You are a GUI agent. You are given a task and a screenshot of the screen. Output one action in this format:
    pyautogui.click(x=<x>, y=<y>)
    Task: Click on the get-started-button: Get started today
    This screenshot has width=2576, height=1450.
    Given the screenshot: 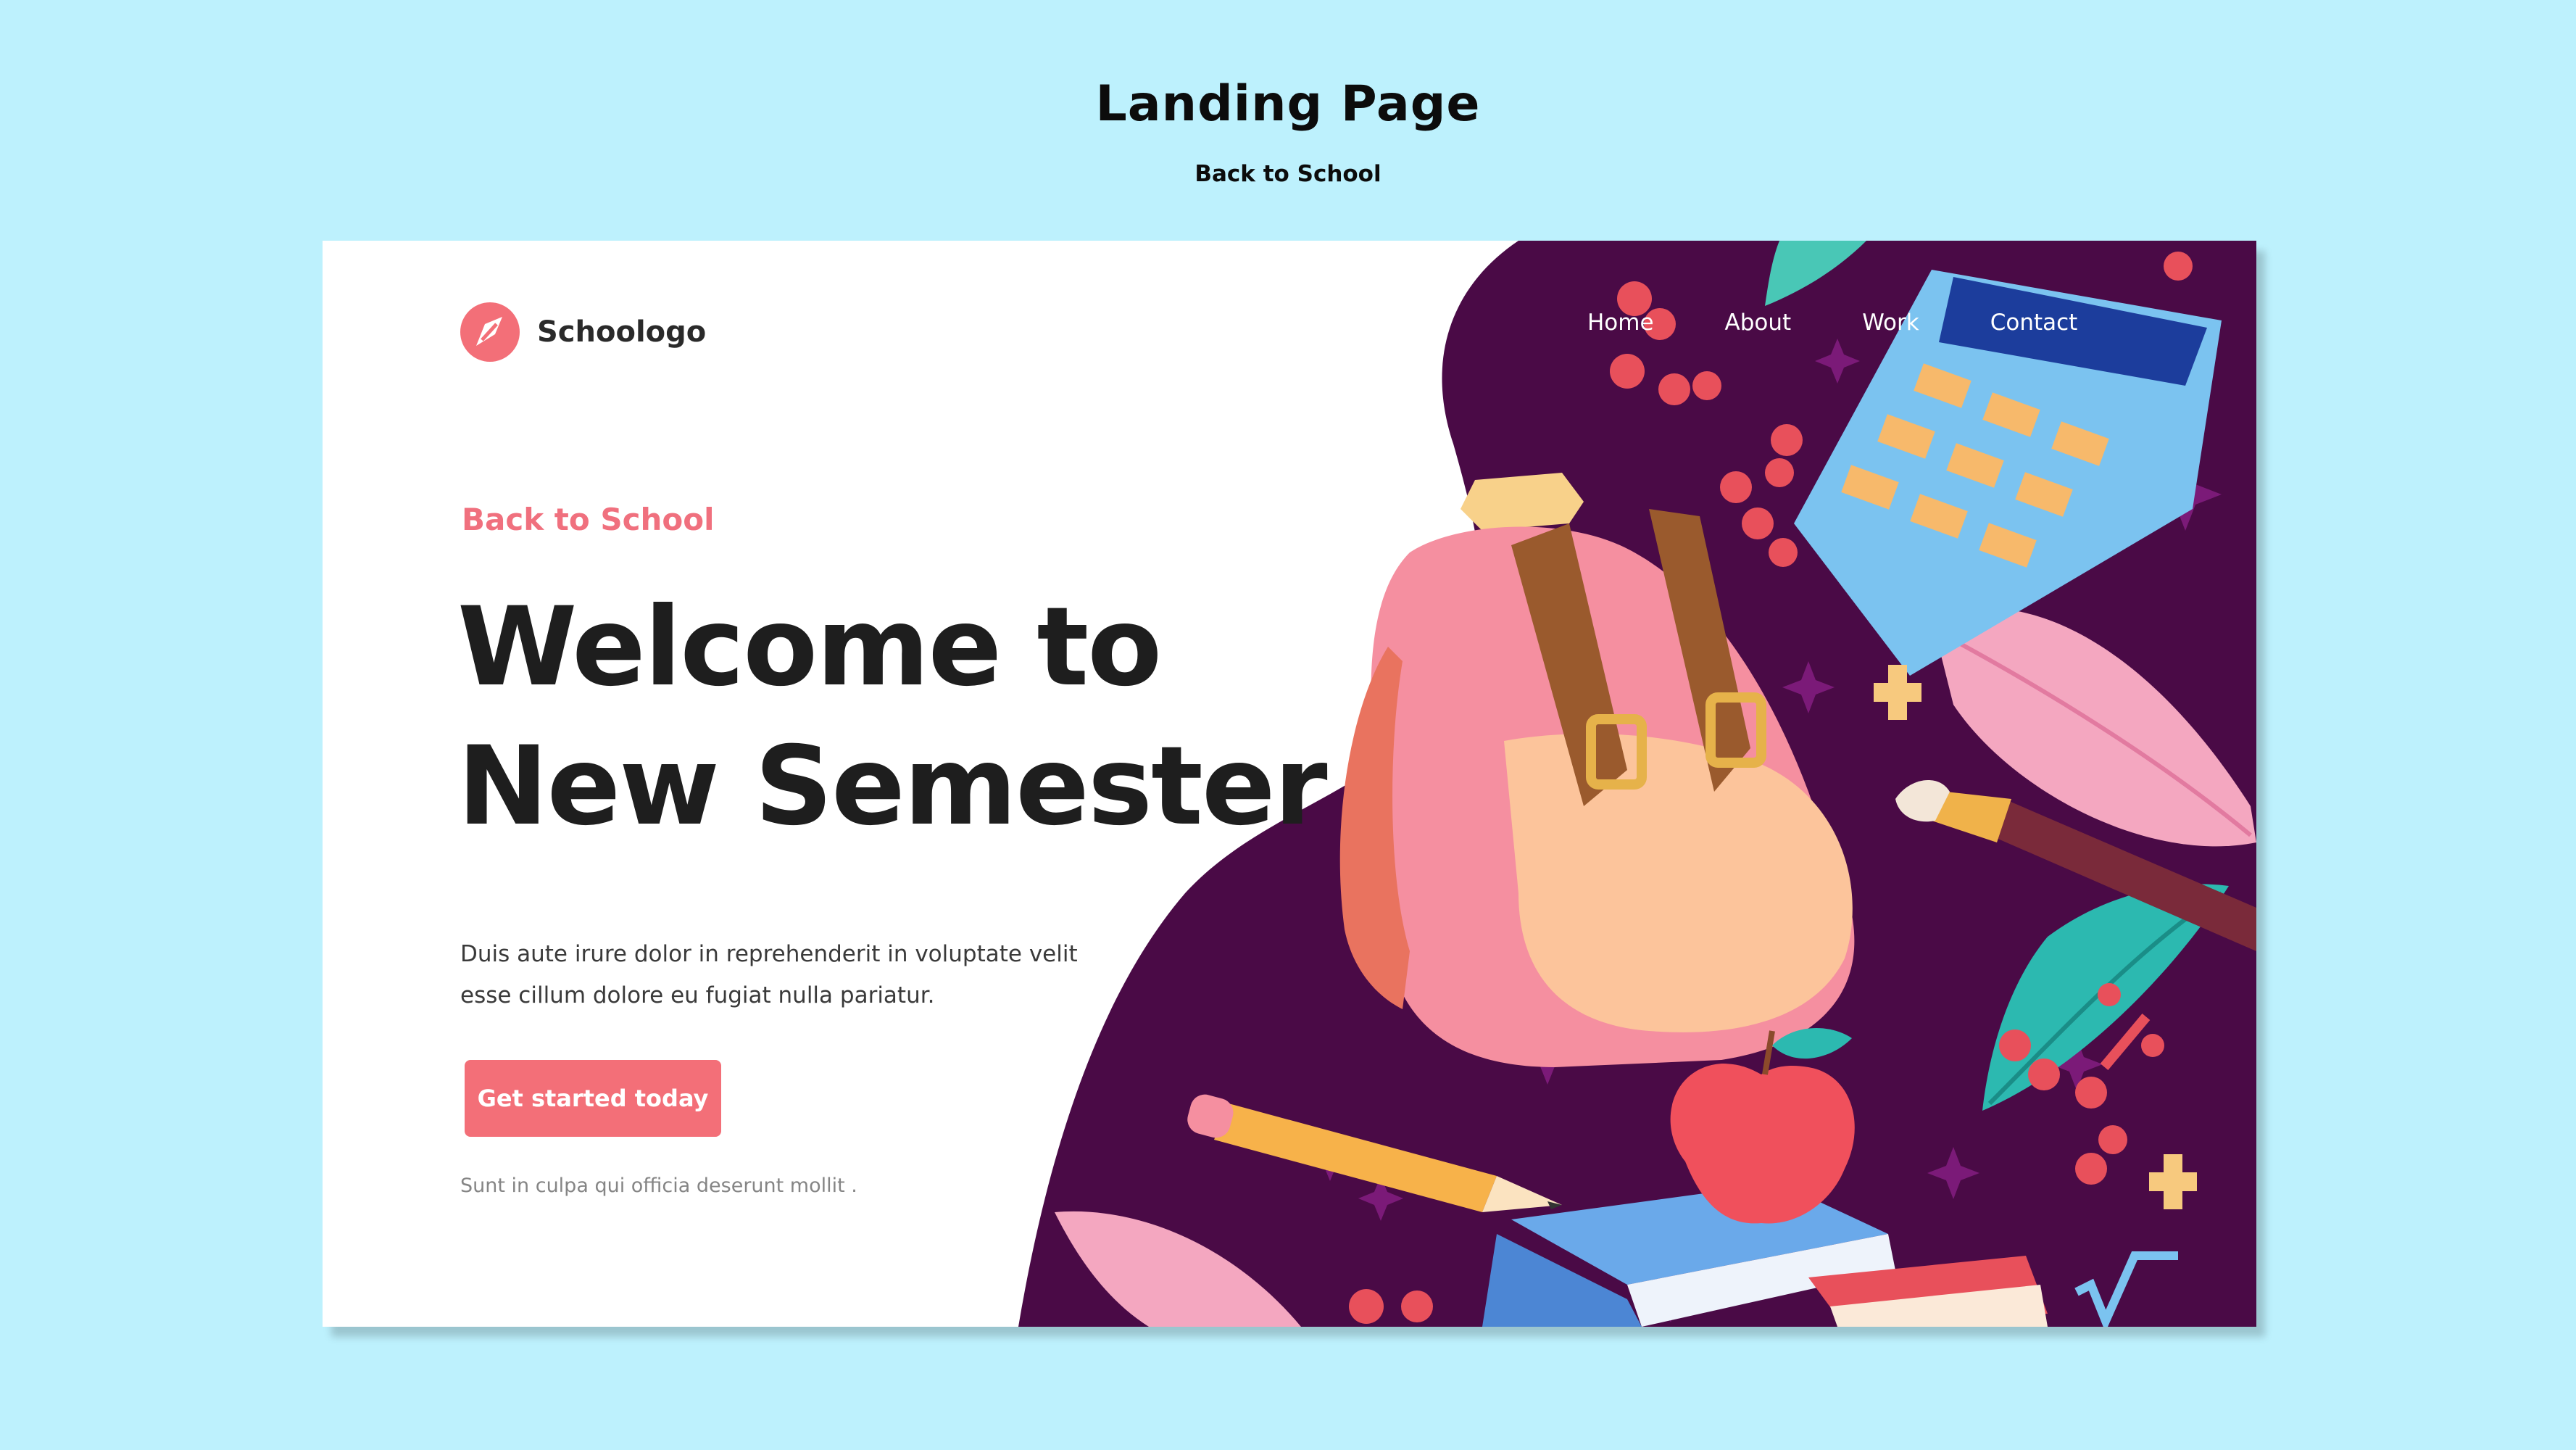 What is the action you would take?
    pyautogui.click(x=593, y=1098)
    